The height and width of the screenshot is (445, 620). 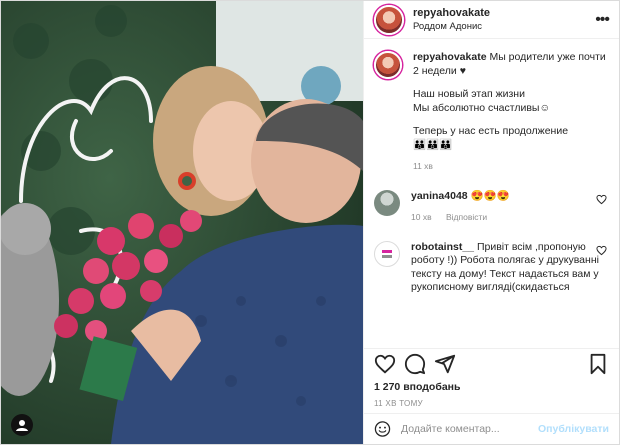 I want to click on post-actions, so click(x=491, y=363).